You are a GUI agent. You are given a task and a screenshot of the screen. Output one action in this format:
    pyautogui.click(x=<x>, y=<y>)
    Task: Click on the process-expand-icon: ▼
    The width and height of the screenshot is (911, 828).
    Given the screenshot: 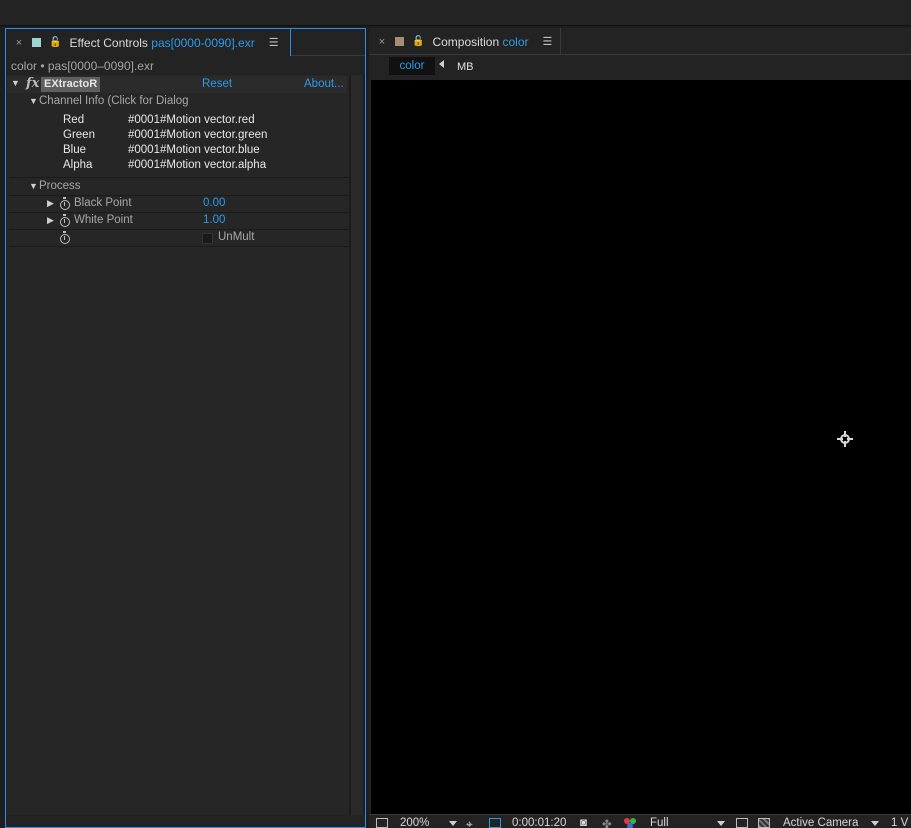 What is the action you would take?
    pyautogui.click(x=33, y=186)
    